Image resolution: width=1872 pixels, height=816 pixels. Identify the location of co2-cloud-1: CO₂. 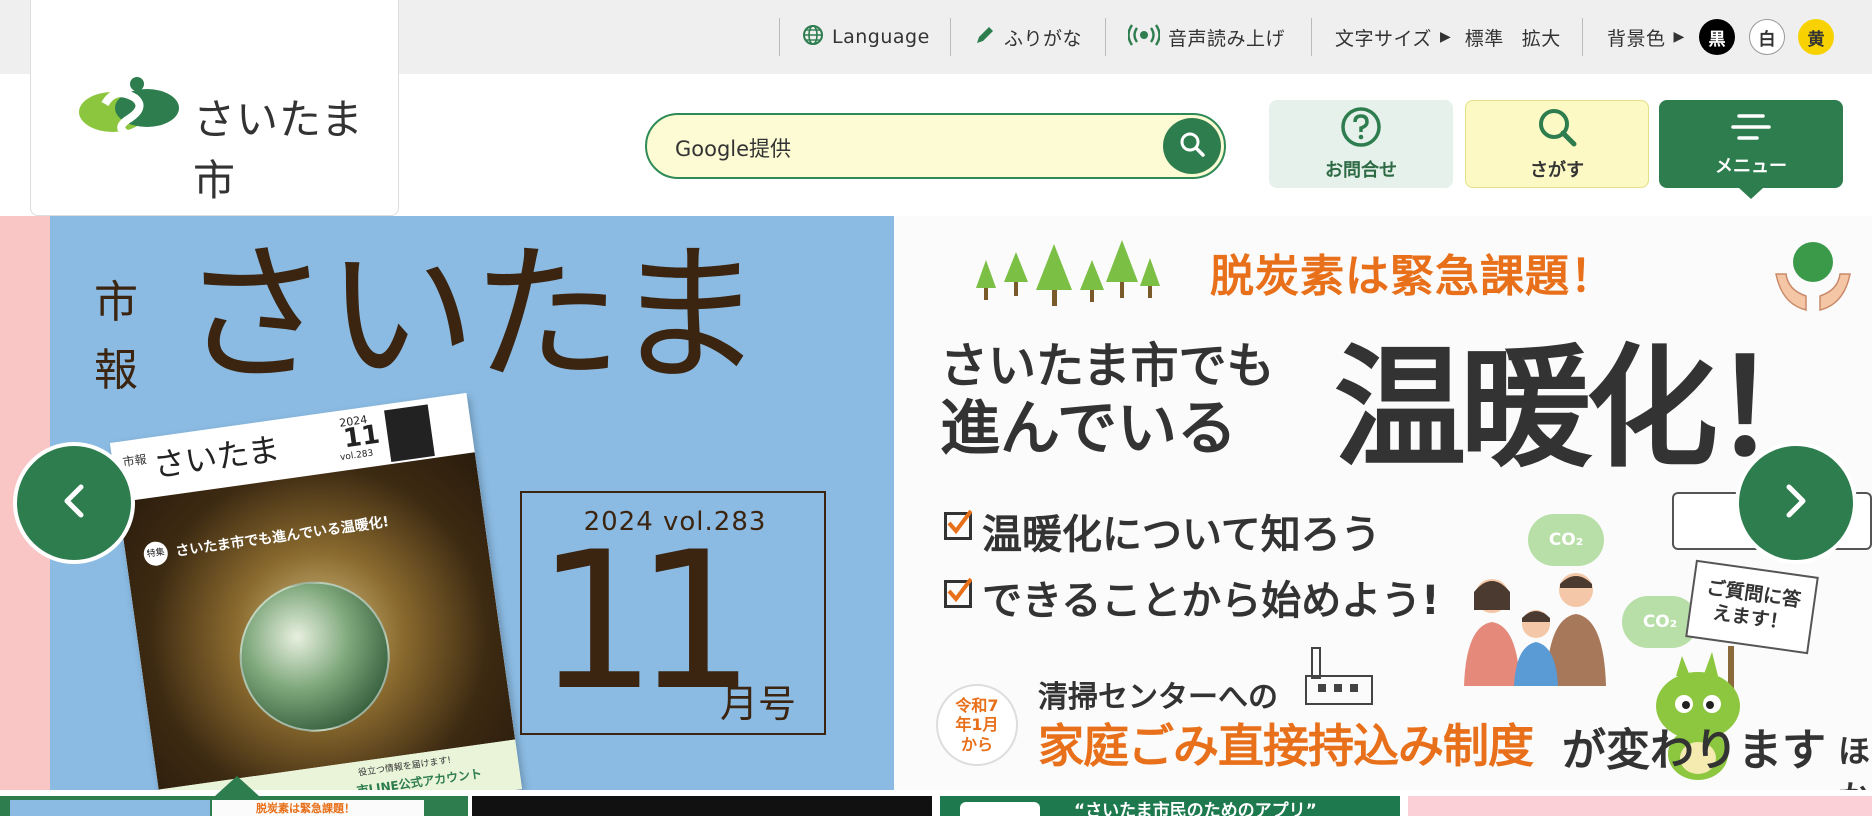
(1566, 540).